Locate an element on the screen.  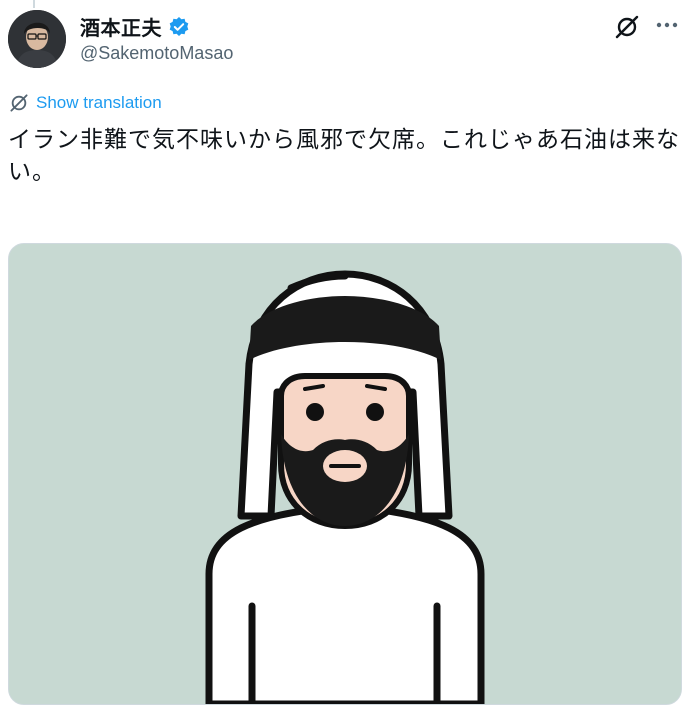
more-icon is located at coordinates (667, 25).